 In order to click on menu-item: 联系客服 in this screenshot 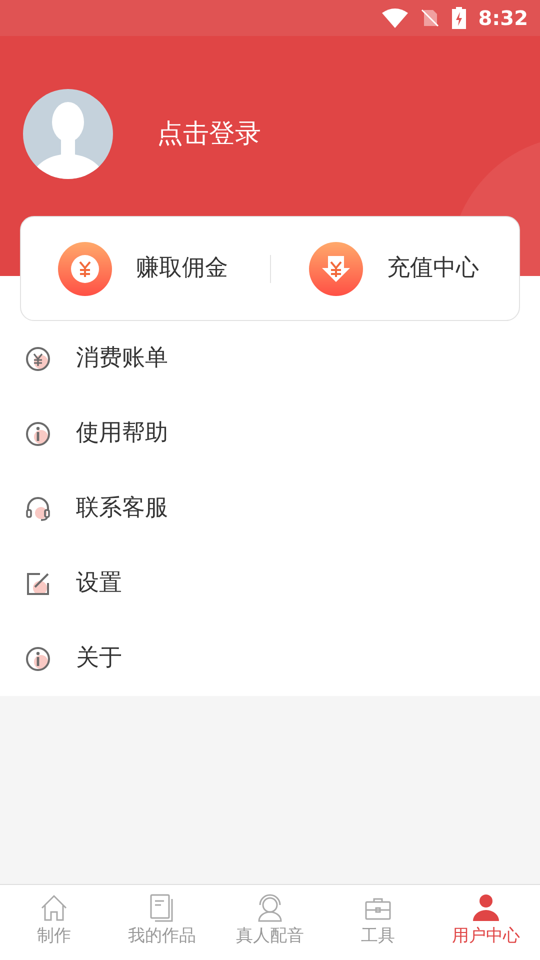, I will do `click(270, 508)`.